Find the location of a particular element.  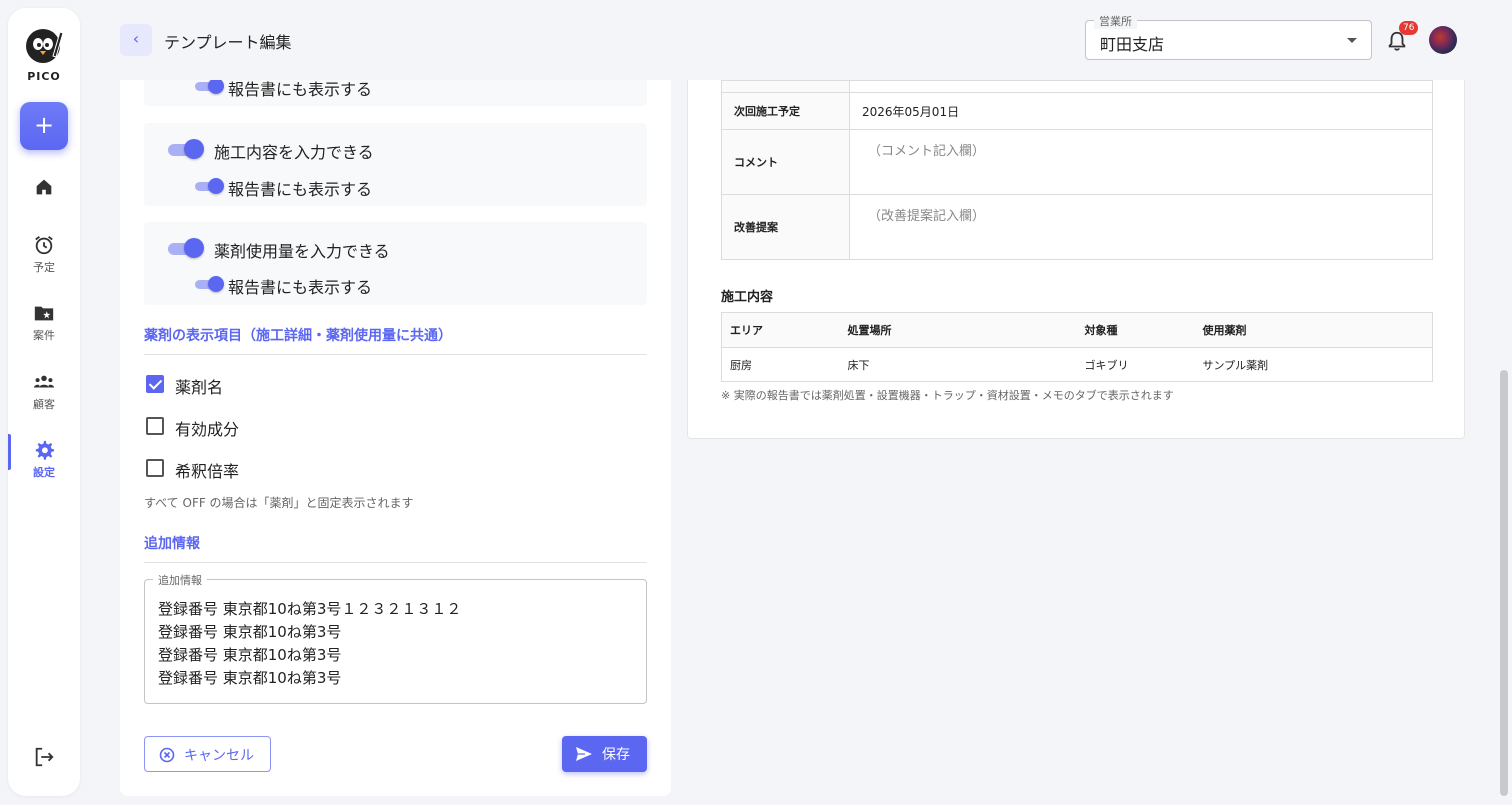

avatar is located at coordinates (1443, 40).